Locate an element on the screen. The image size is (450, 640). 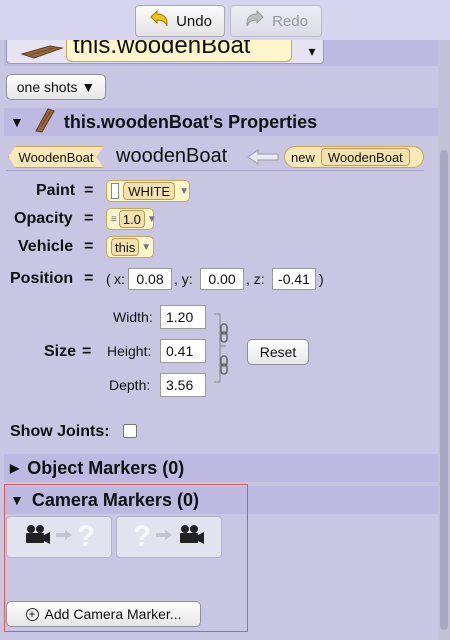
opacity-equals: = is located at coordinates (89, 218).